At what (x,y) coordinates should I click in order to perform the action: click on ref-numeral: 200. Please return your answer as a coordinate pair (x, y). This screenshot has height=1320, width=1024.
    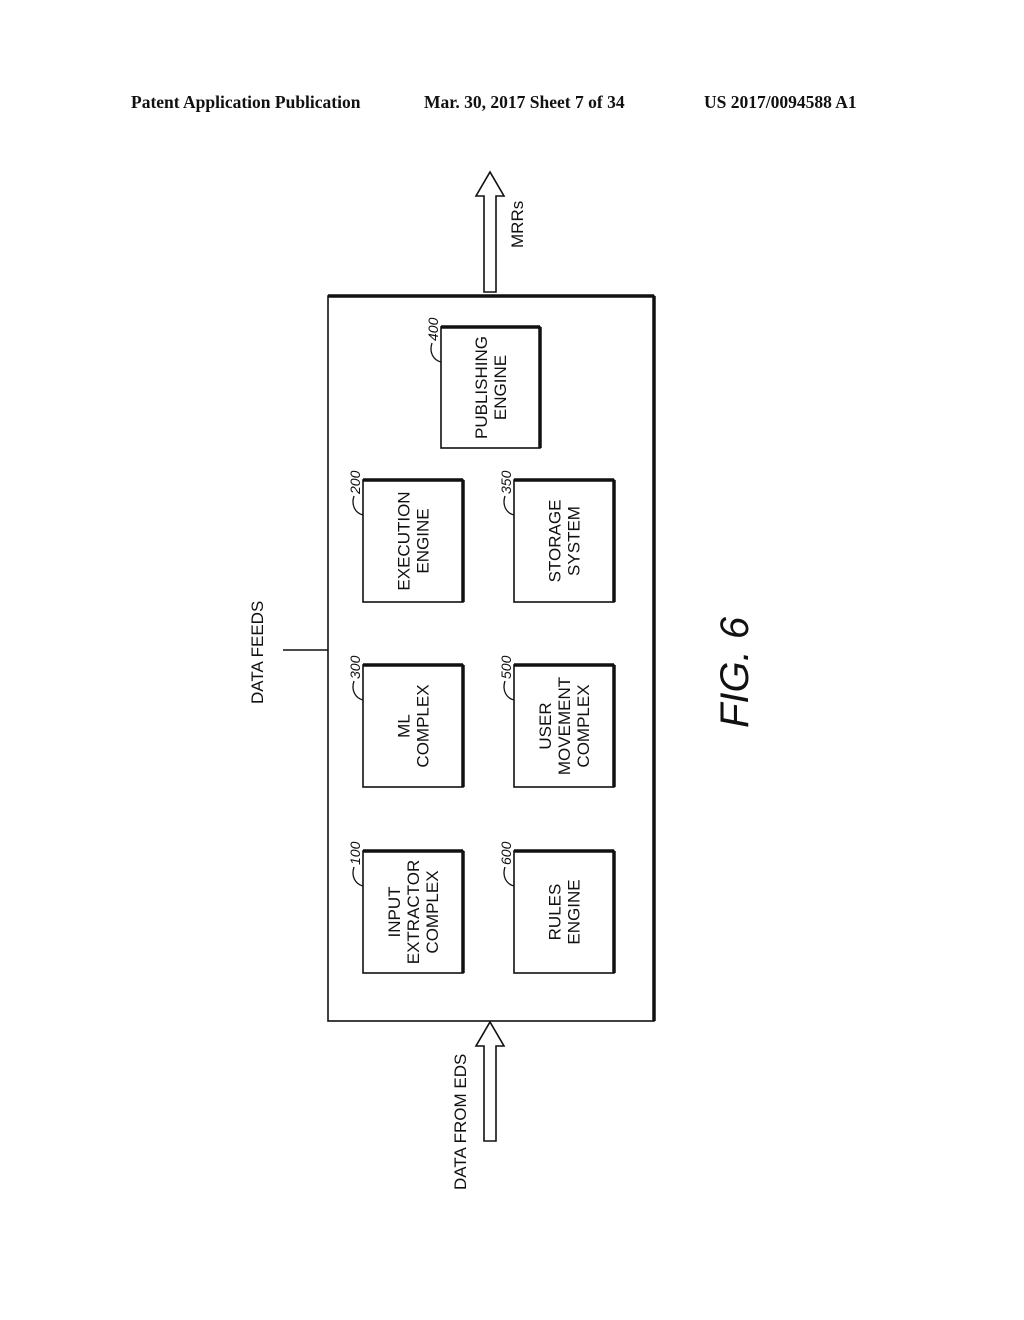
    Looking at the image, I should click on (355, 482).